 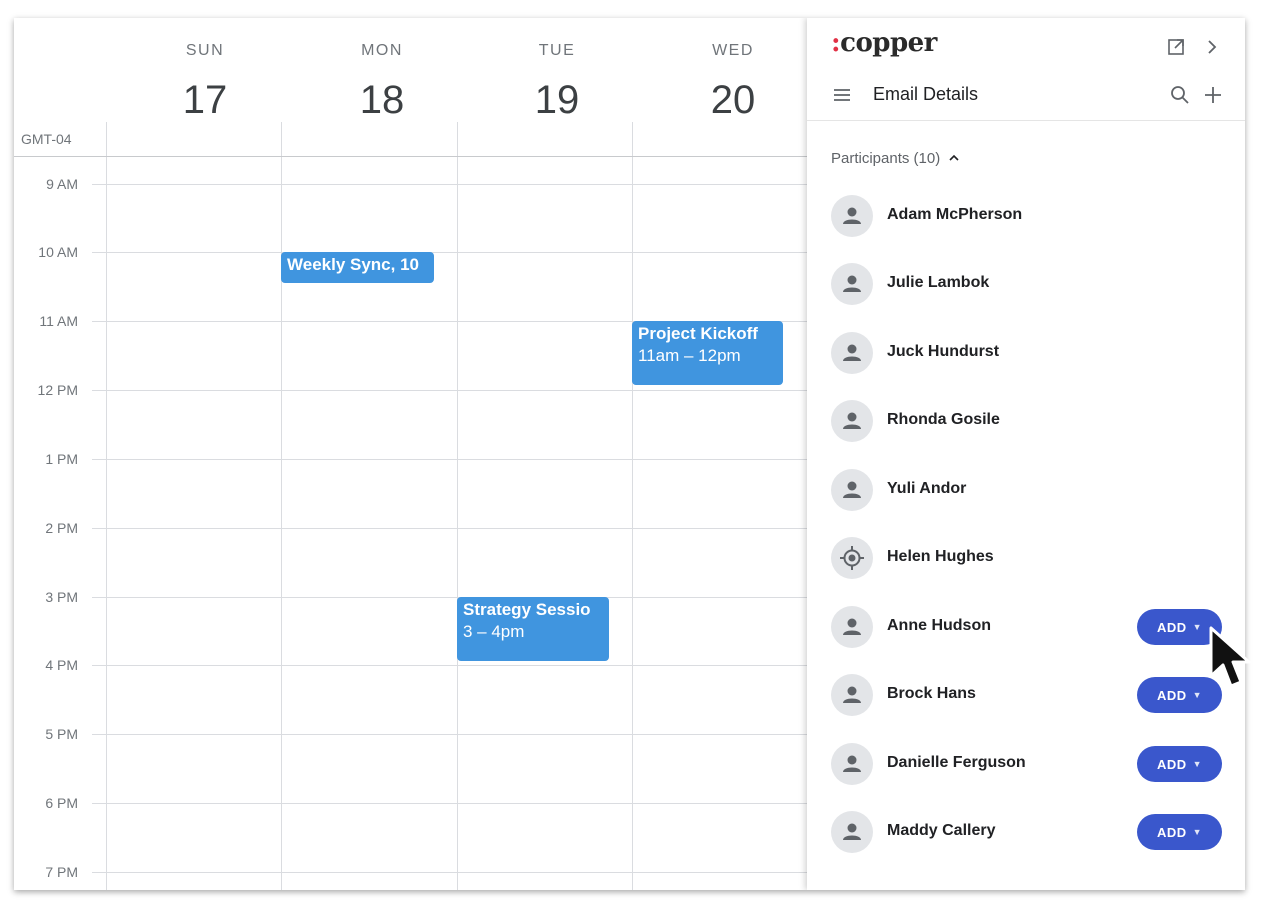 What do you see at coordinates (61, 528) in the screenshot?
I see `time-label: 2 PM` at bounding box center [61, 528].